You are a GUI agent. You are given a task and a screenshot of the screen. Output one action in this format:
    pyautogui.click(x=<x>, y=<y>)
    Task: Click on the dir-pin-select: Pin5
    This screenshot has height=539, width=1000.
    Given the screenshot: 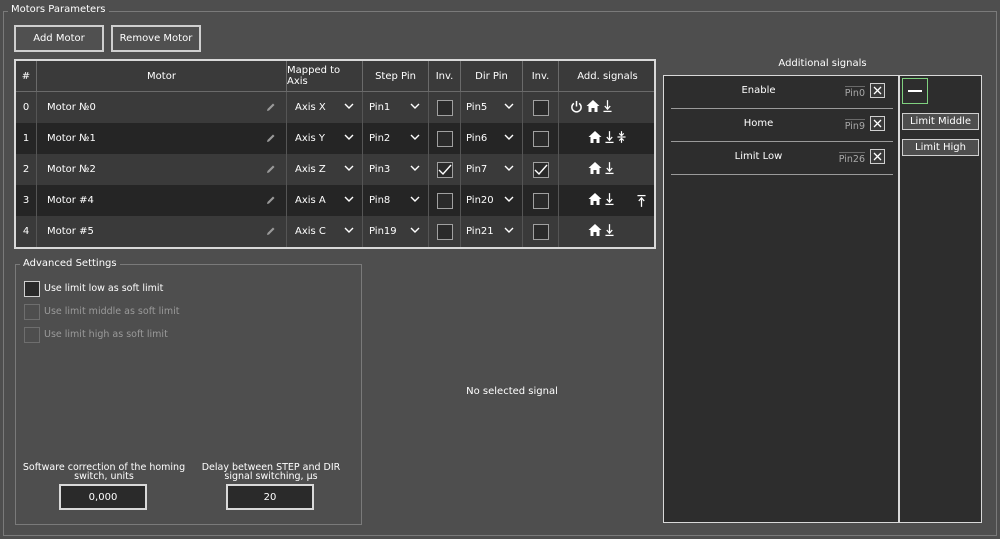 What is the action you would take?
    pyautogui.click(x=492, y=107)
    